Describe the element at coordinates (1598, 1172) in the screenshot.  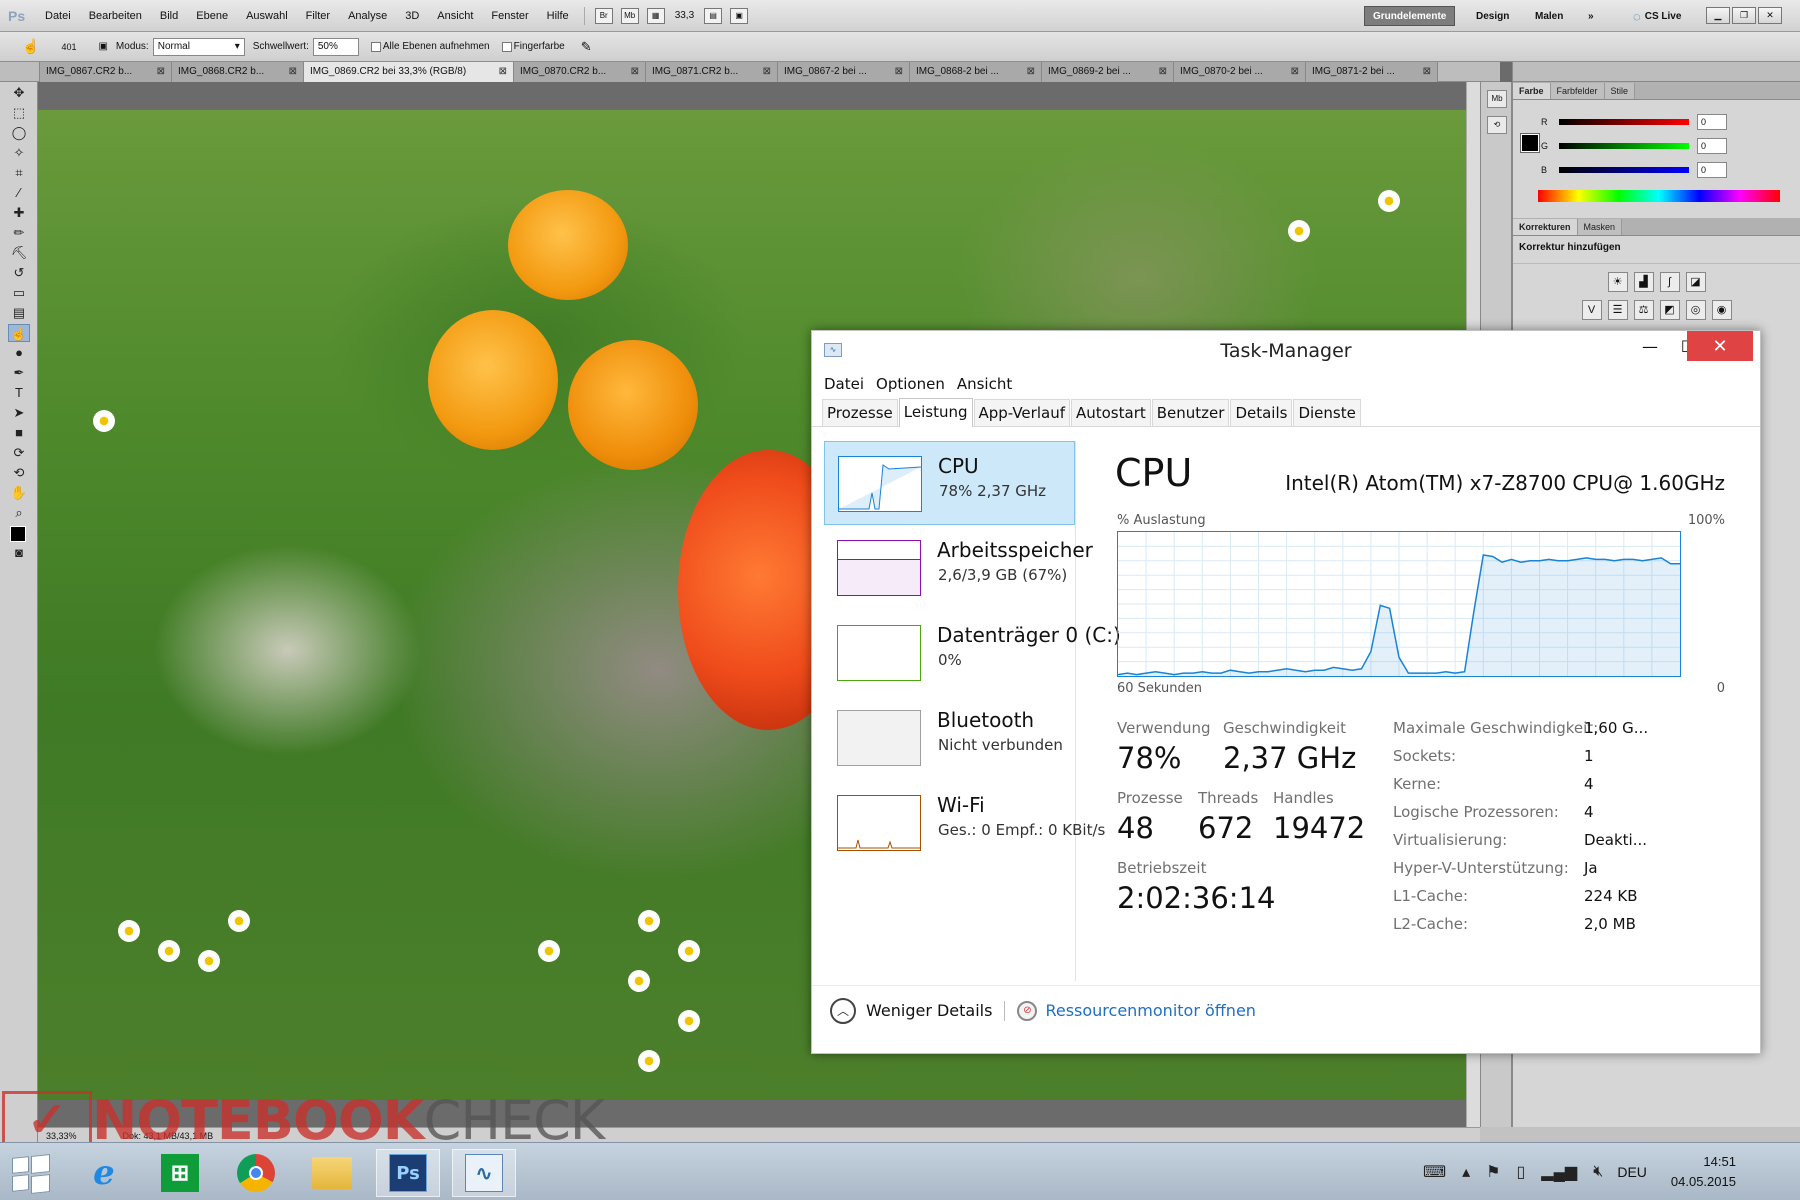
I see `volume-muted-icon: 🔇︎` at that location.